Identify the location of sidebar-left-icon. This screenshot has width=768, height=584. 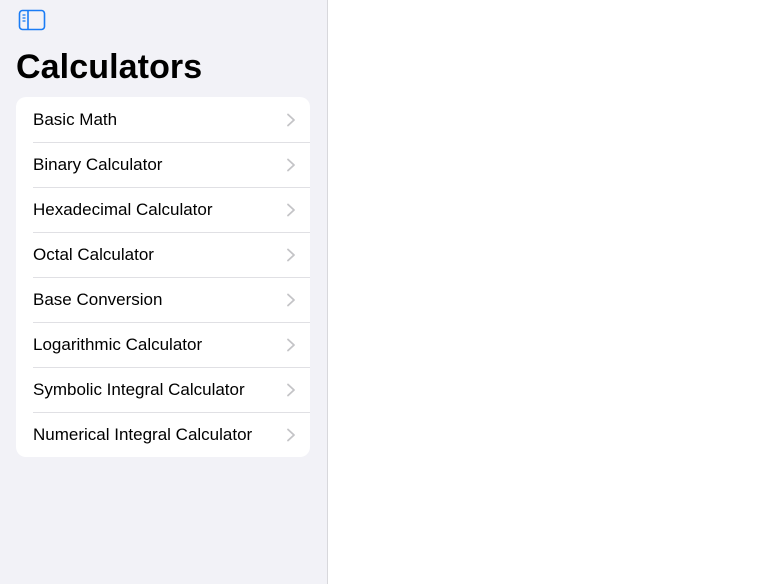
(32, 20).